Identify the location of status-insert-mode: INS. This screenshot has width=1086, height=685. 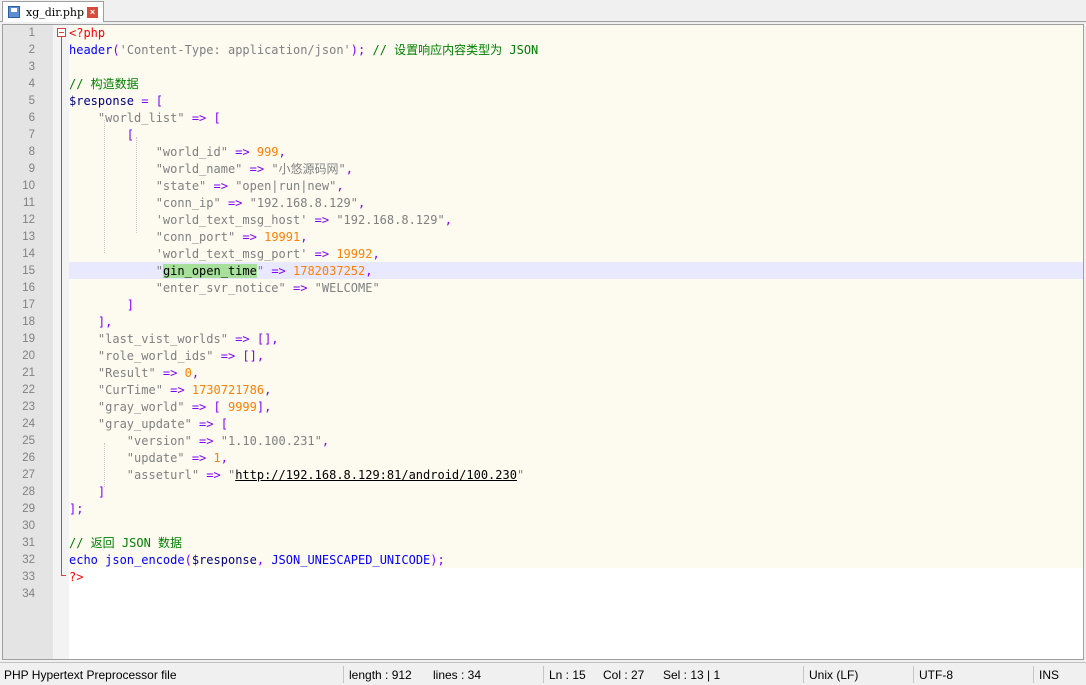
(1049, 675).